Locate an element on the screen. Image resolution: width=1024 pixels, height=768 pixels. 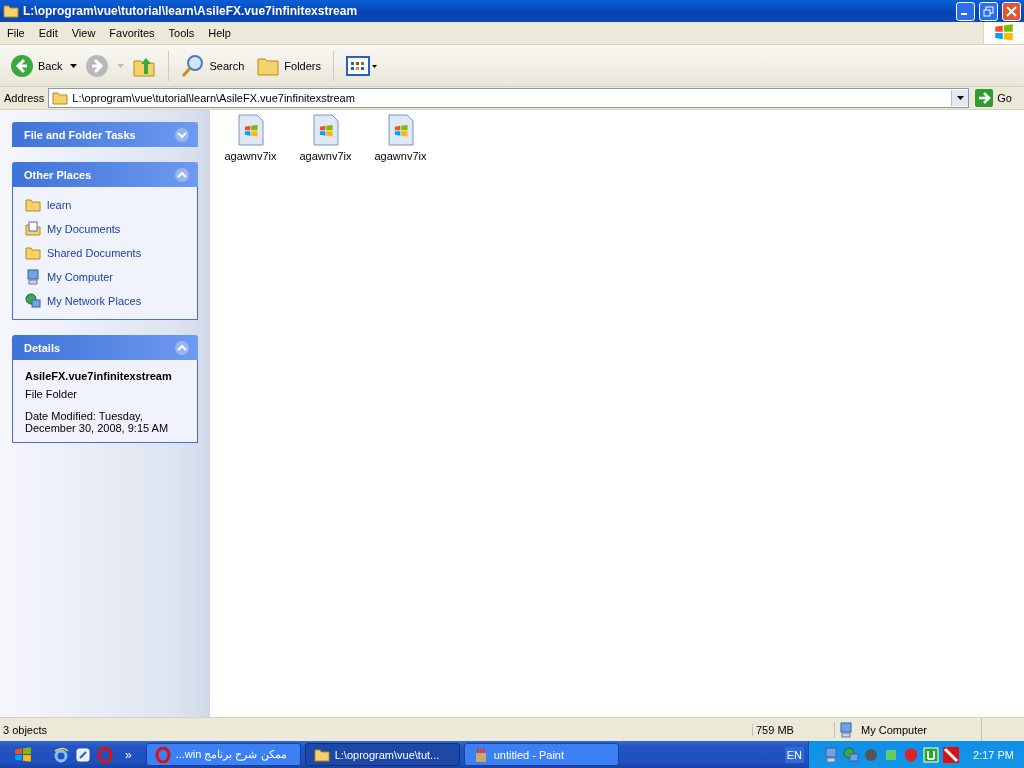
browser-icon is located at coordinates (61, 754).